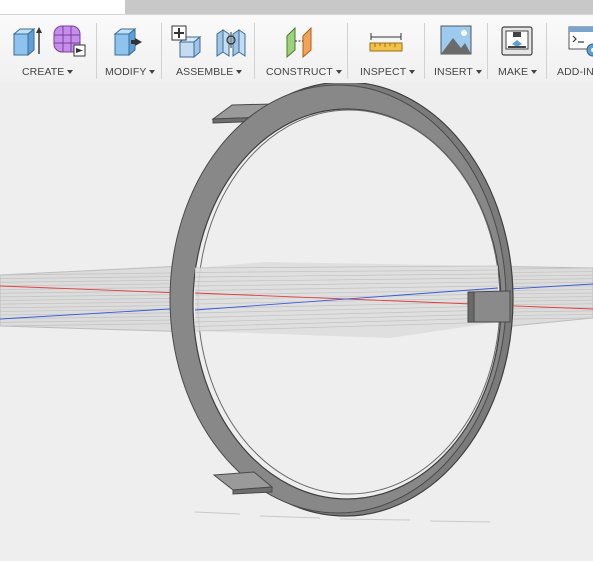 This screenshot has height=561, width=593. Describe the element at coordinates (304, 72) in the screenshot. I see `construct-menu-label: CONSTRUCT` at that location.